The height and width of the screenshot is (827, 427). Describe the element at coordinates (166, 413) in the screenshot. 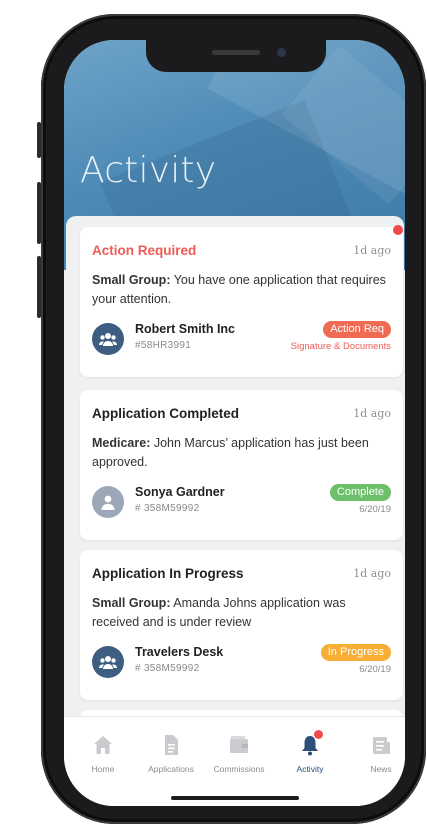

I see `card-title: Application Completed` at that location.